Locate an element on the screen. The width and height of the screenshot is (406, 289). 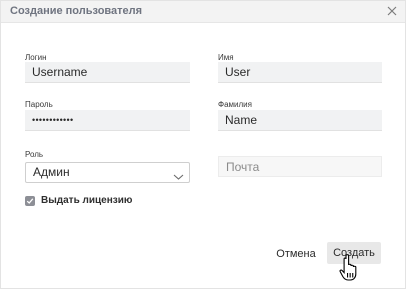
role-select-value: Админ is located at coordinates (51, 172).